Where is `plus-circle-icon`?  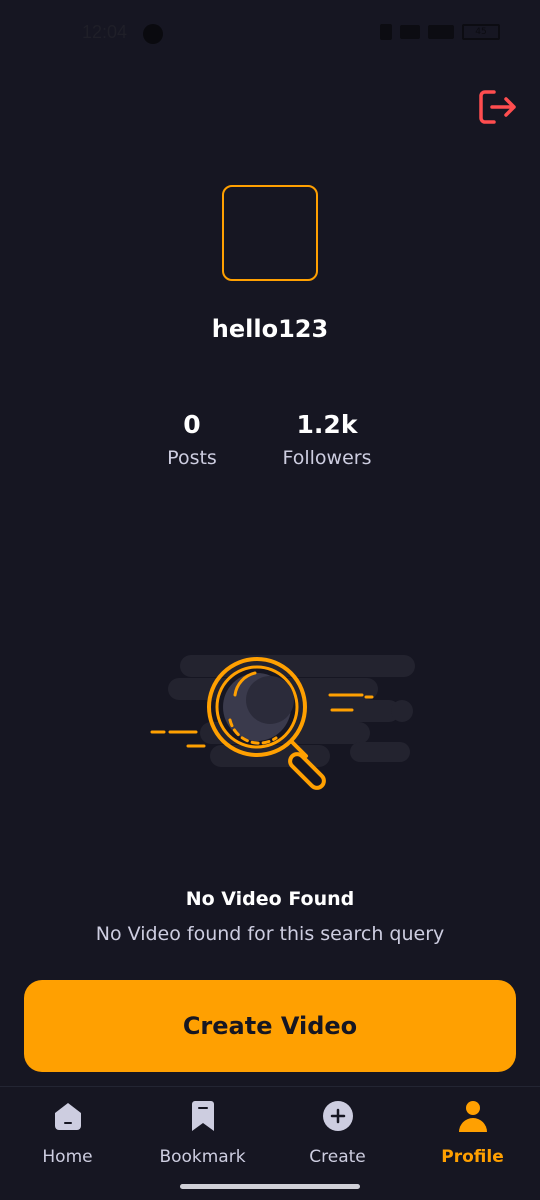
plus-circle-icon is located at coordinates (337, 1116).